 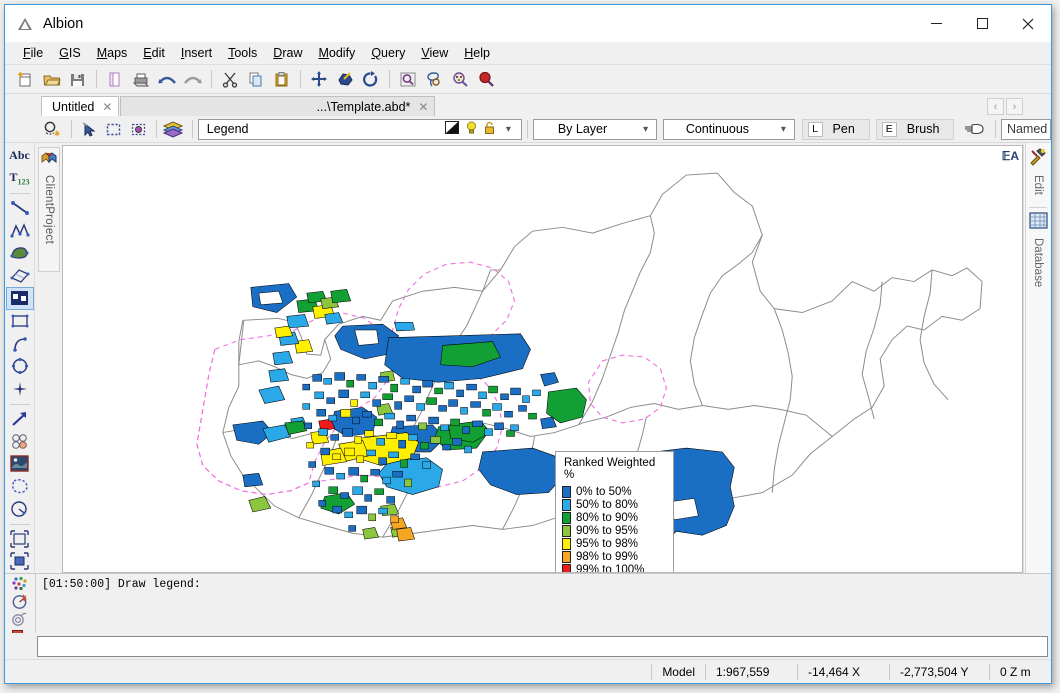 I want to click on pen-key: L, so click(x=815, y=129).